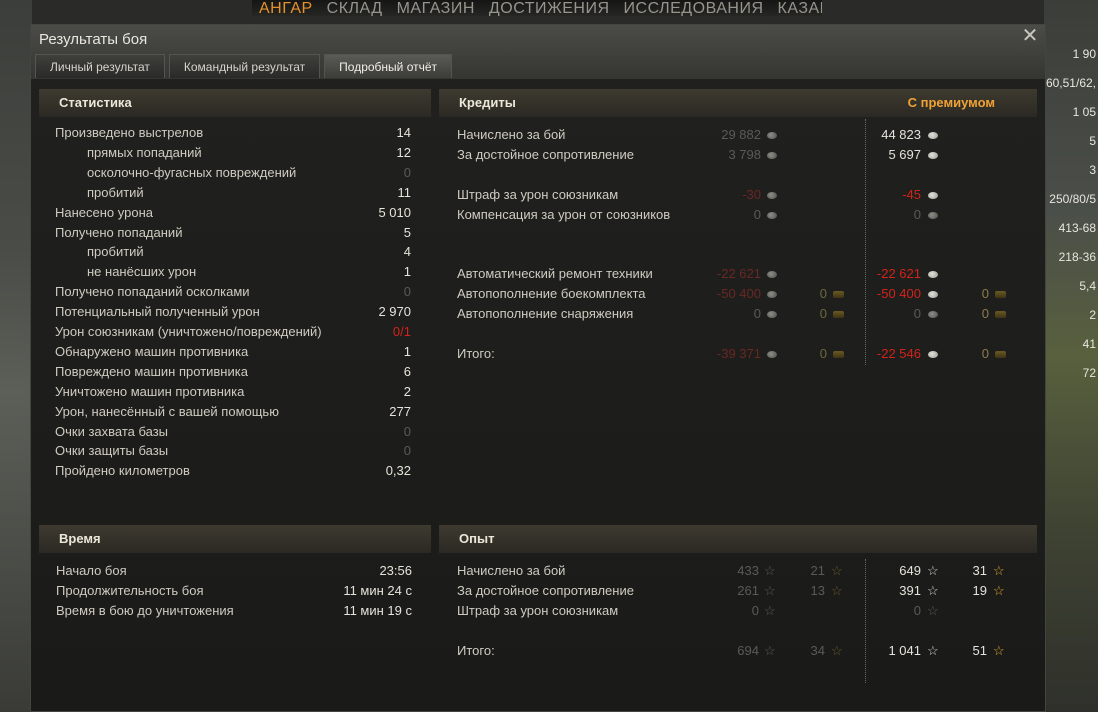 Image resolution: width=1098 pixels, height=712 pixels. I want to click on nav-item-0: АНГАР, so click(286, 9).